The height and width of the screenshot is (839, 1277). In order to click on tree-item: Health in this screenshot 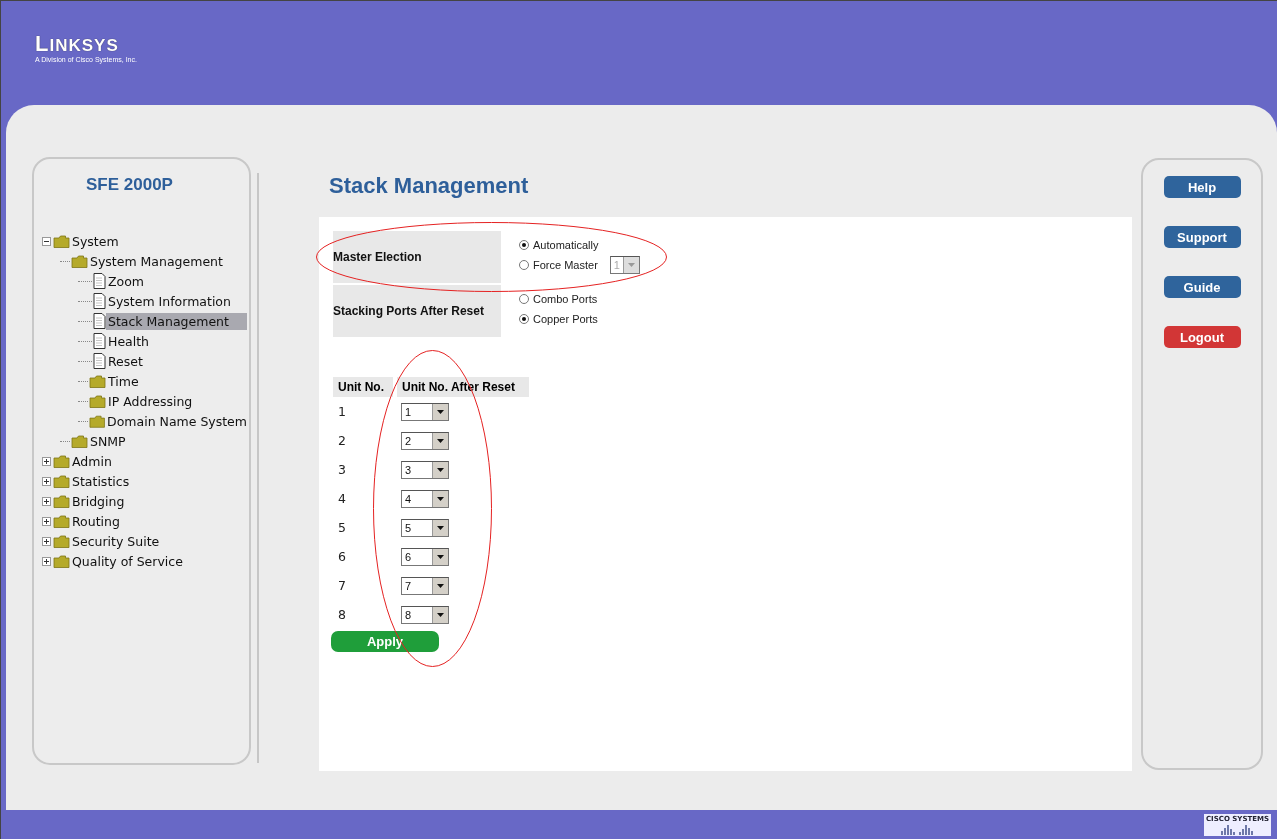, I will do `click(129, 341)`.